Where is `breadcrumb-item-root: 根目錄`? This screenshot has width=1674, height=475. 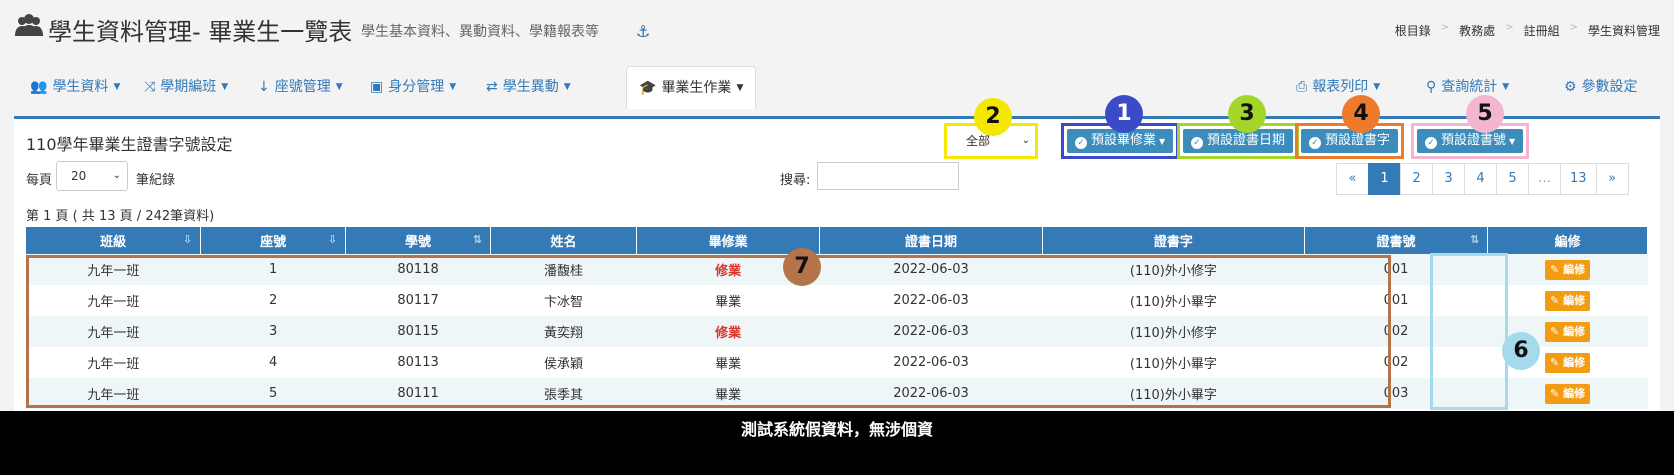
breadcrumb-item-root: 根目錄 is located at coordinates (1413, 30).